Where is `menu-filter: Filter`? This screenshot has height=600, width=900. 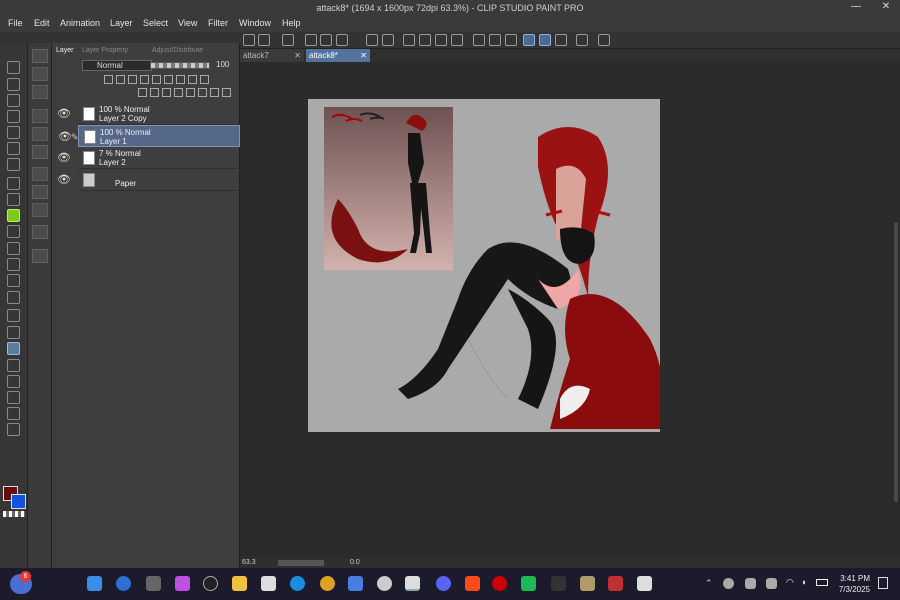 menu-filter: Filter is located at coordinates (218, 23).